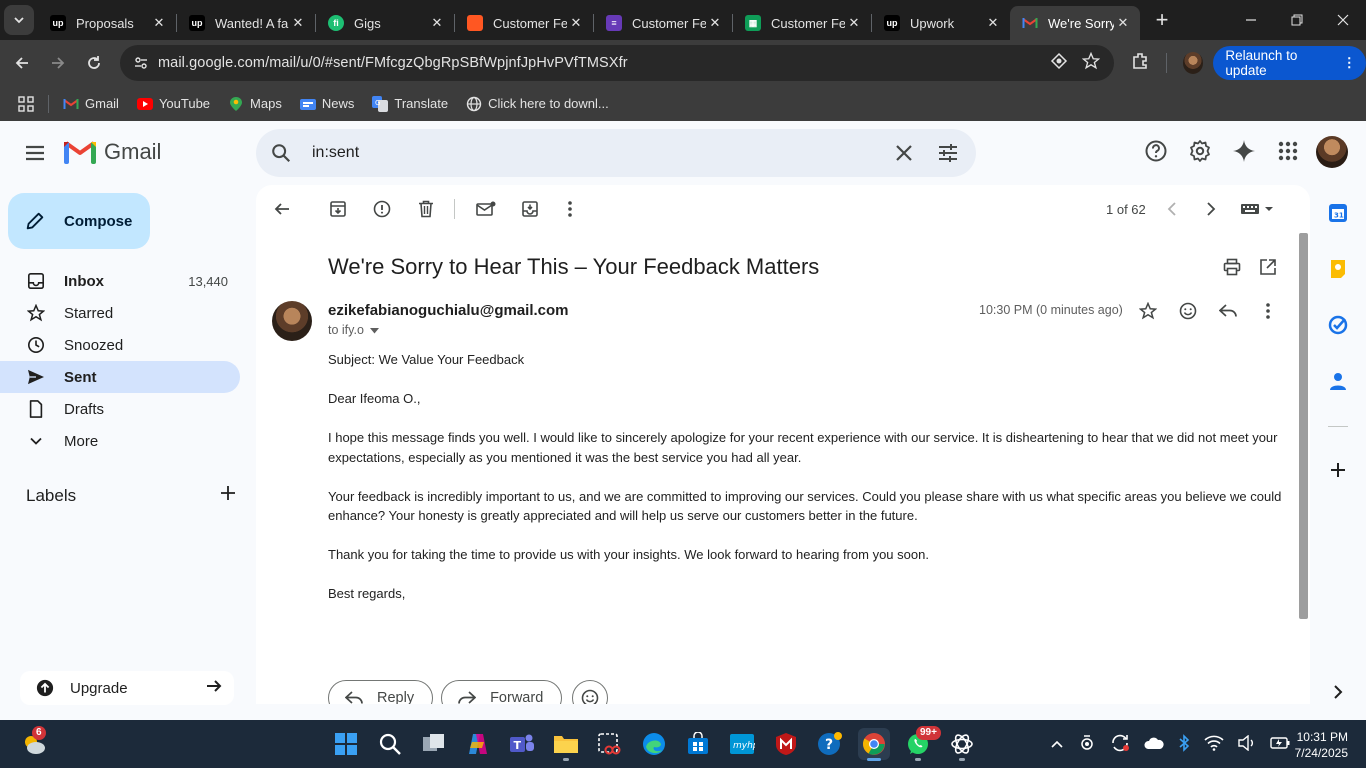  I want to click on sidebar-item-drafts: Drafts, so click(120, 409).